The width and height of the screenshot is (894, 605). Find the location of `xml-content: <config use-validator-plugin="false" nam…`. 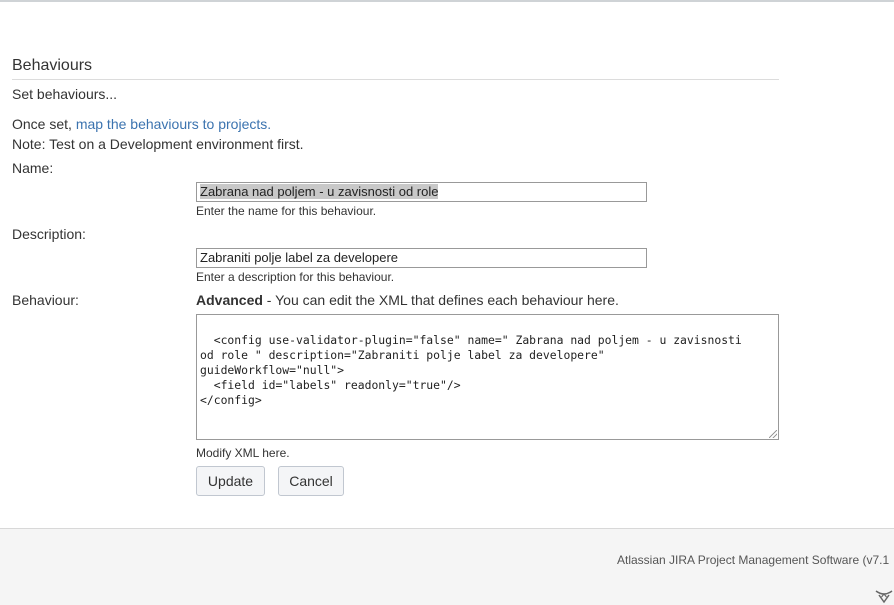

xml-content: <config use-validator-plugin="false" nam… is located at coordinates (471, 370).